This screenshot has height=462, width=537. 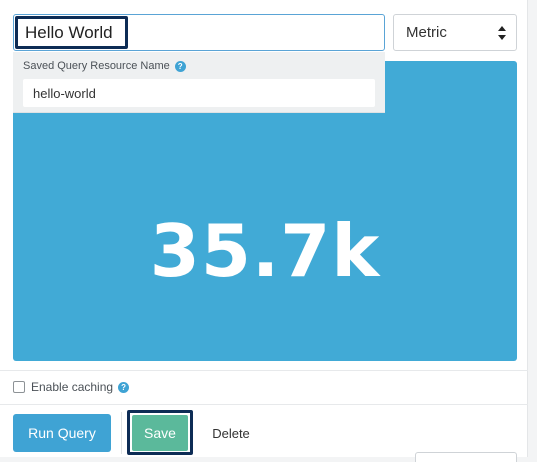 I want to click on enable-caching-label: Enable caching, so click(x=72, y=387).